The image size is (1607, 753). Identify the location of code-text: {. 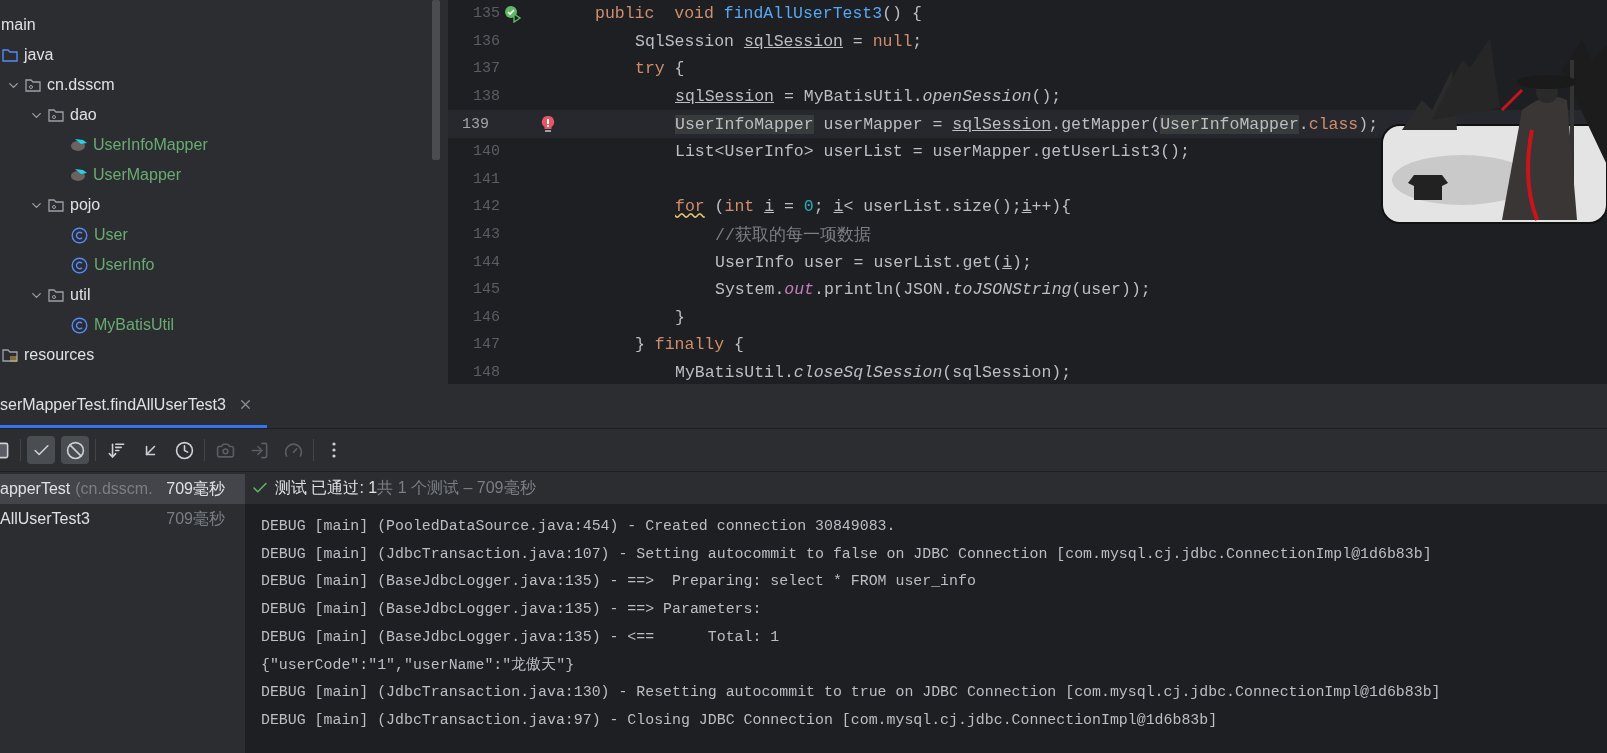
(738, 345).